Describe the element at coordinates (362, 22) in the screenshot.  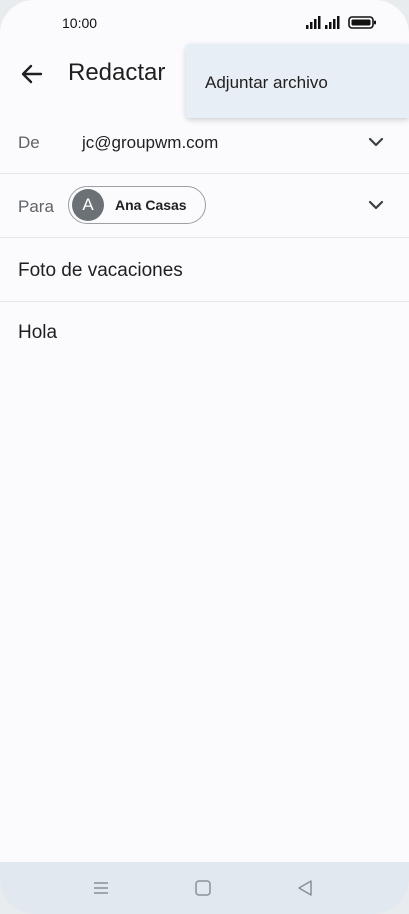
I see `battery-icon` at that location.